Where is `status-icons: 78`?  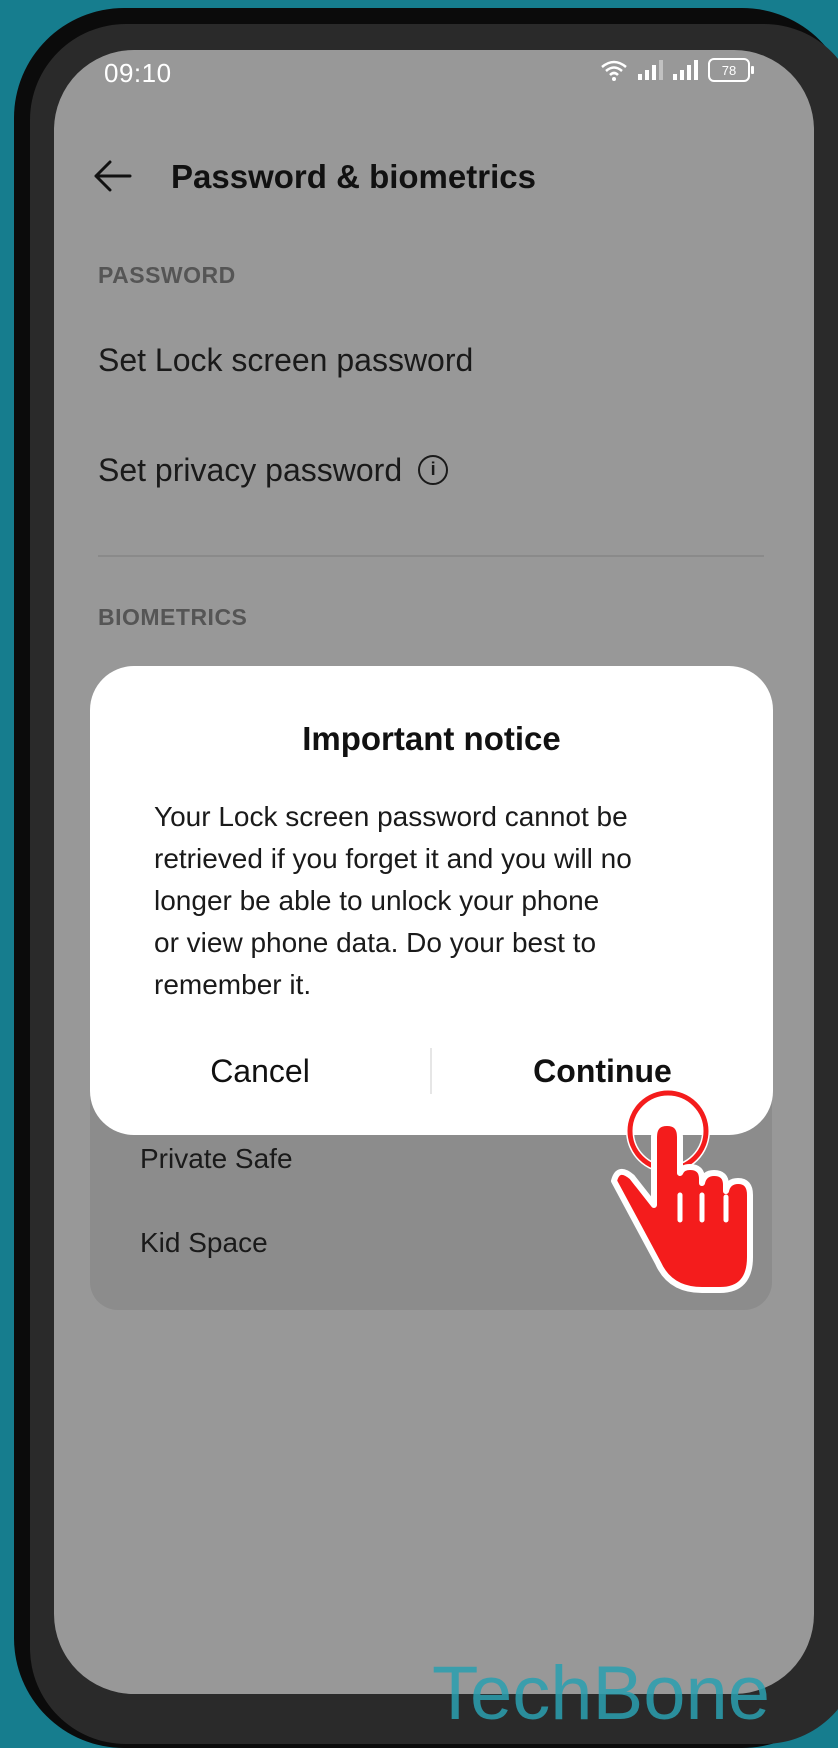
status-icons: 78 is located at coordinates (677, 70).